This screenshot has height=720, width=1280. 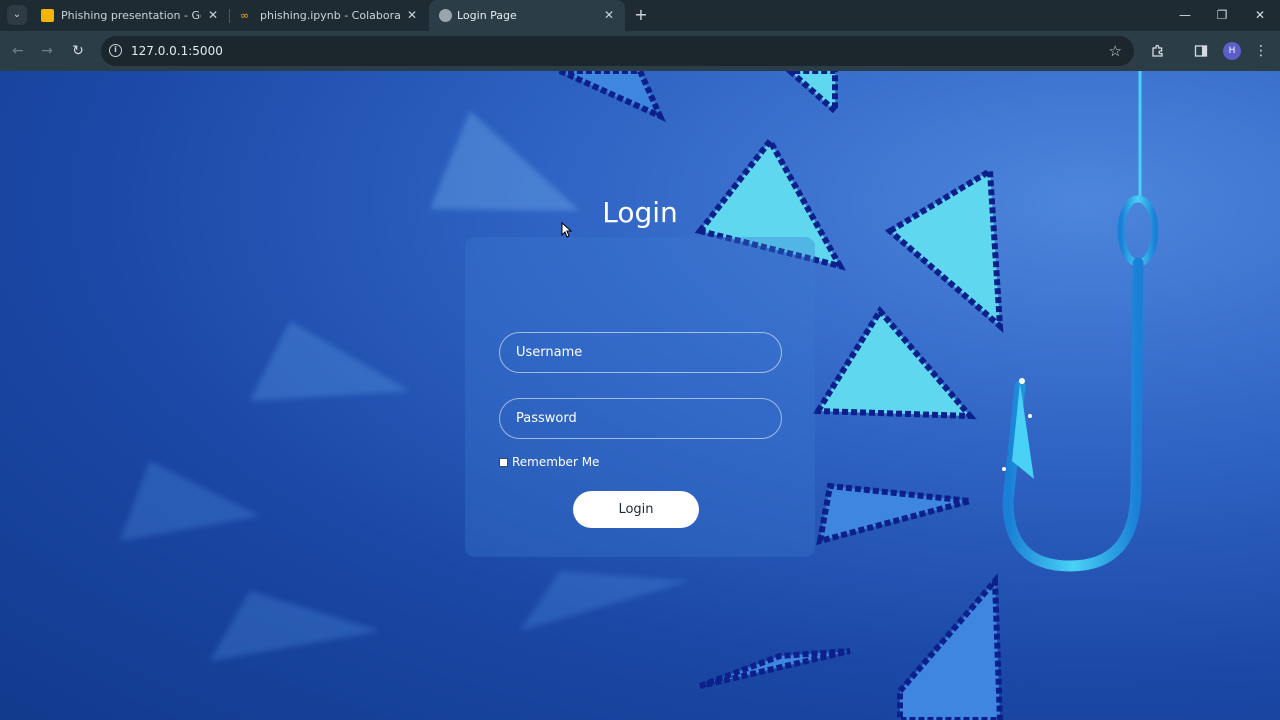 I want to click on mouse-cursor-icon, so click(x=567, y=230).